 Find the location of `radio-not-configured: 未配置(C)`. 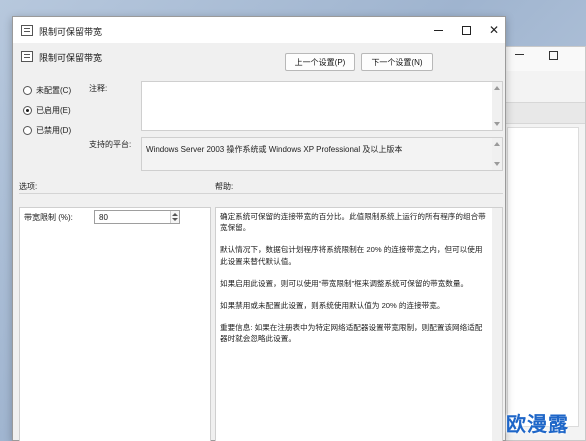

radio-not-configured: 未配置(C) is located at coordinates (47, 90).